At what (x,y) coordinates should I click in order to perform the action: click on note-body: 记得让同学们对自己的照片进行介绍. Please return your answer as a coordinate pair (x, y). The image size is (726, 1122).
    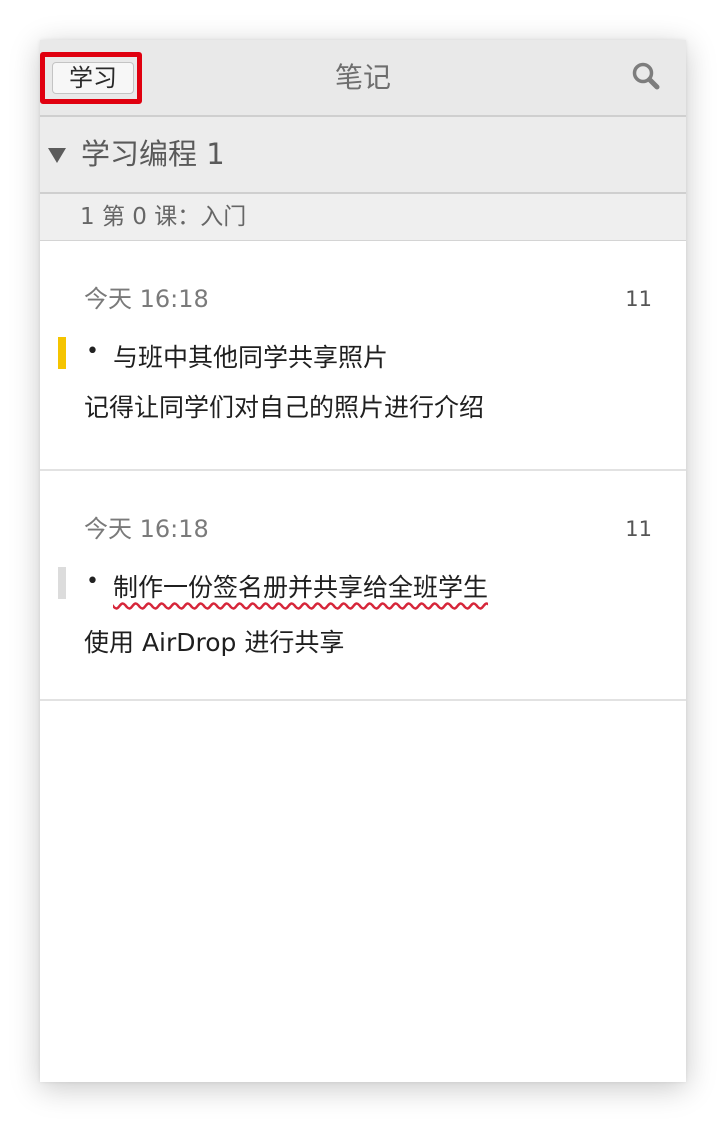
    Looking at the image, I should click on (284, 407).